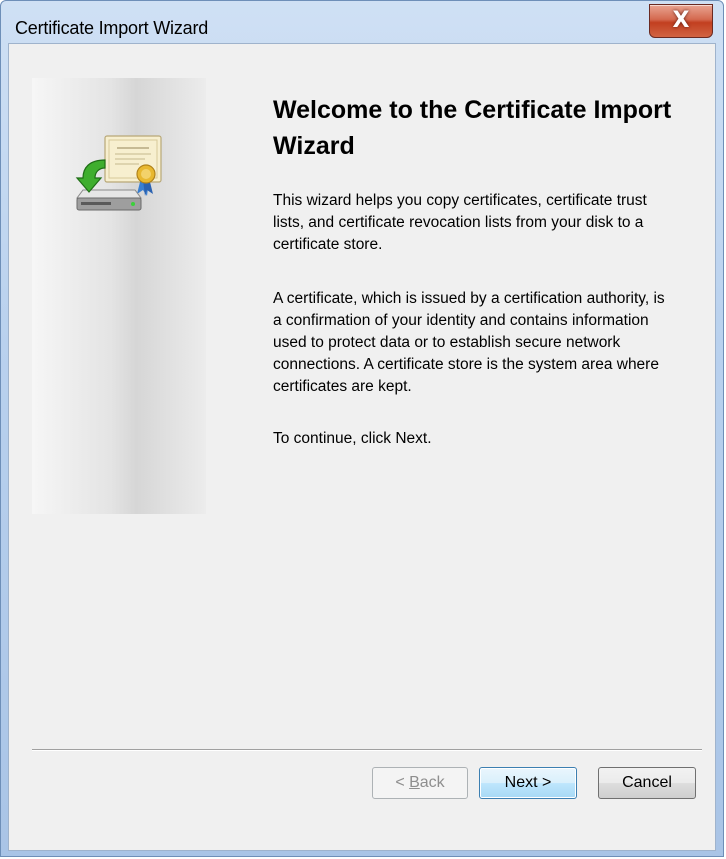  I want to click on cancel-button: Cancel, so click(647, 783).